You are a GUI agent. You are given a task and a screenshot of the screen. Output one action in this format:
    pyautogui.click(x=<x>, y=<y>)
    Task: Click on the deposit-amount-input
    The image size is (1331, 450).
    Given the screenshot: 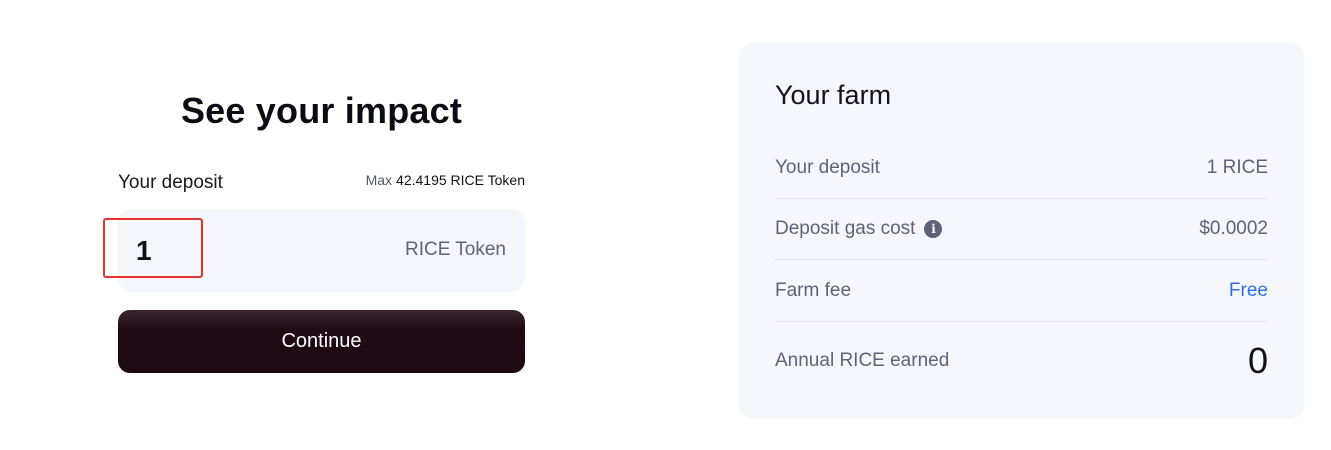 What is the action you would take?
    pyautogui.click(x=196, y=251)
    